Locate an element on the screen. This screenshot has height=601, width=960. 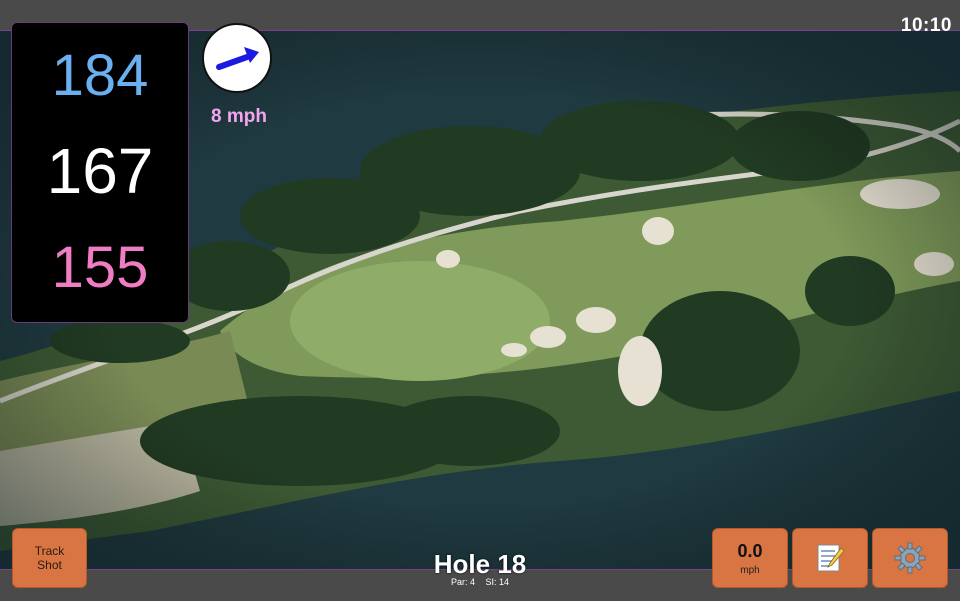
track-shot-button: Track Shot is located at coordinates (49, 558).